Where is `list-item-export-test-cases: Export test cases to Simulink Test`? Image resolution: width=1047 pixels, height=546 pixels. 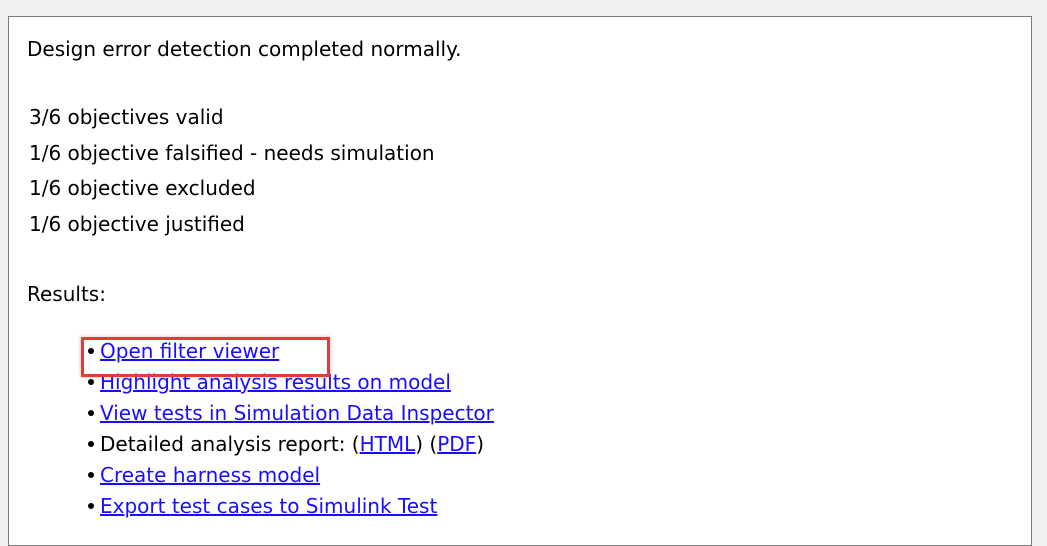 list-item-export-test-cases: Export test cases to Simulink Test is located at coordinates (262, 506).